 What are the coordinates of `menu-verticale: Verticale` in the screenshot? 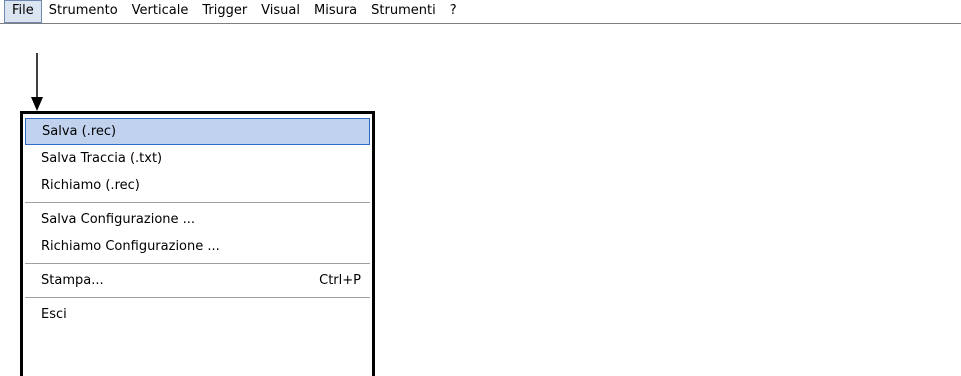 It's located at (160, 11).